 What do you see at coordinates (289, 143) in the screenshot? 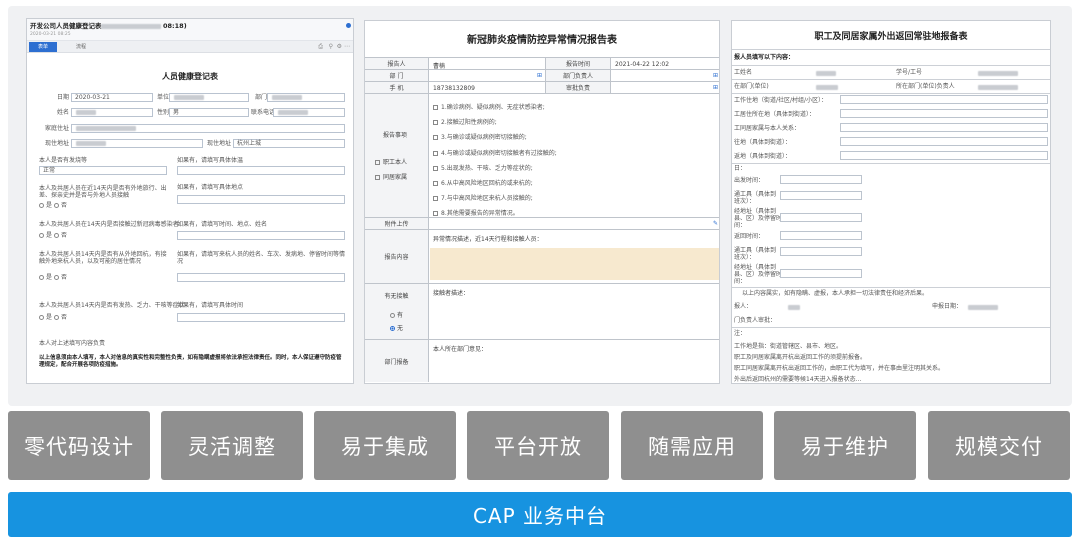
I see `current-address-city: 杭州上城` at bounding box center [289, 143].